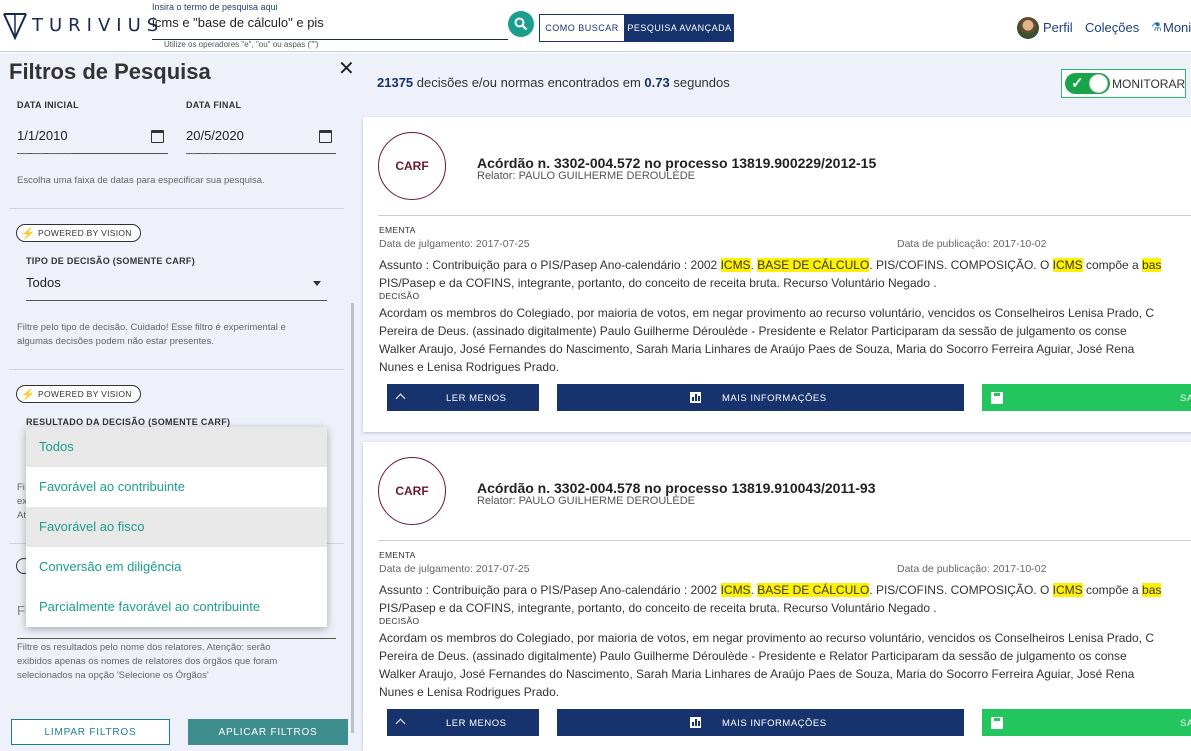 The image size is (1191, 751). I want to click on ler-menos-label: LER MENOS, so click(476, 723).